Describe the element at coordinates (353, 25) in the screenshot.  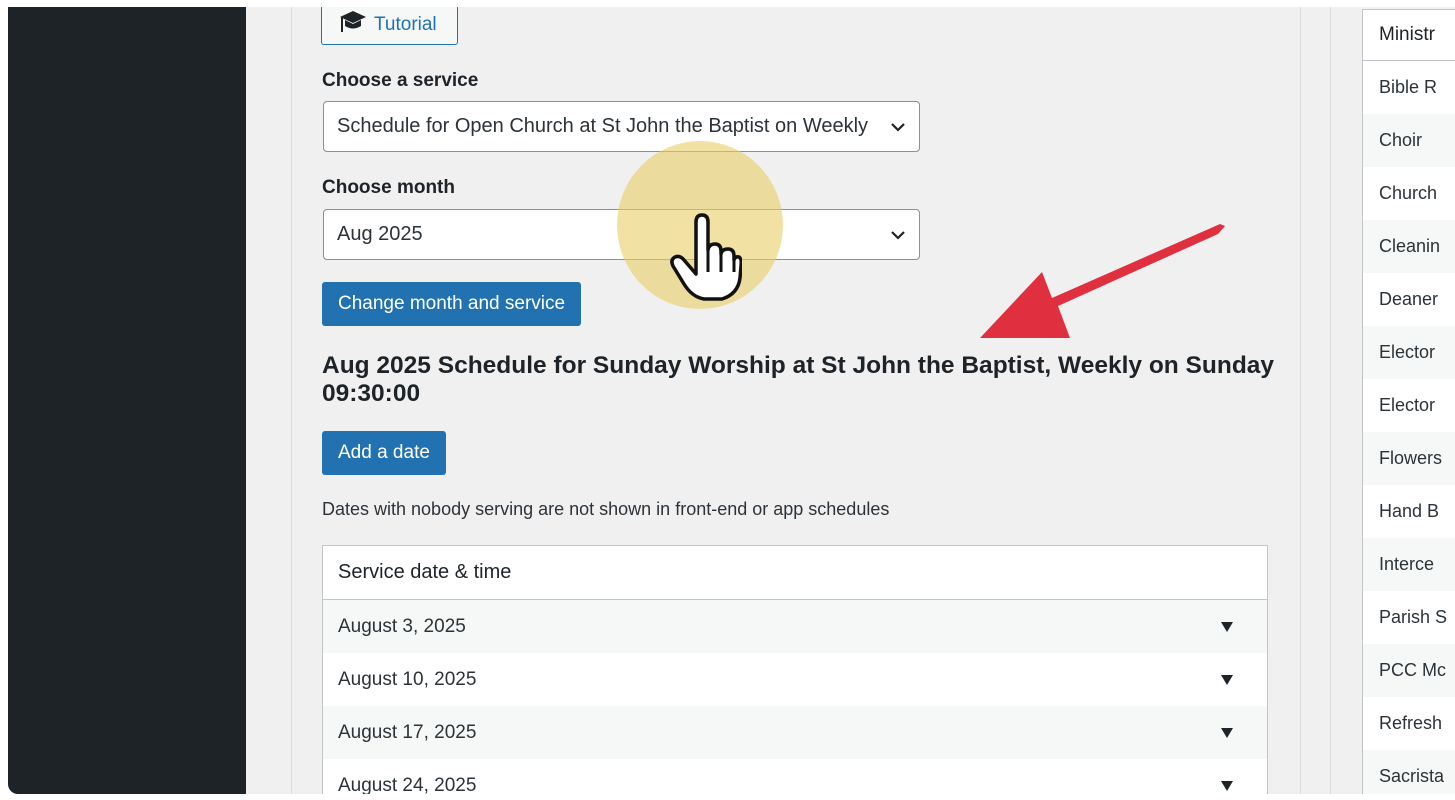
I see `graduation-cap-icon` at that location.